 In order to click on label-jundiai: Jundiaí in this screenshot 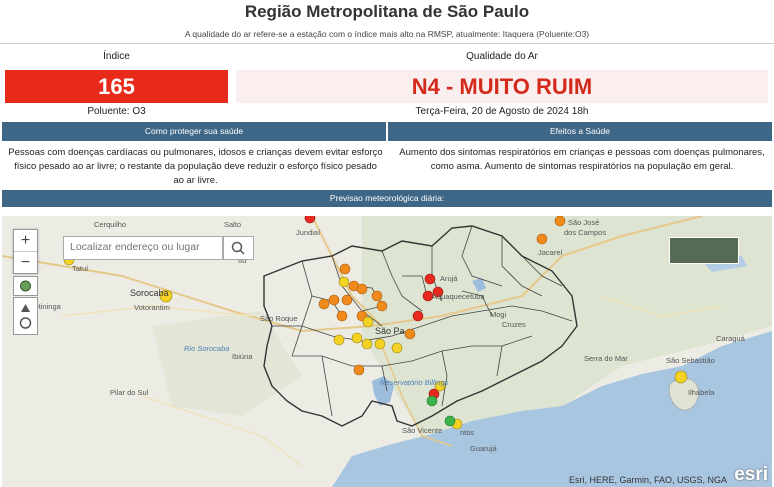, I will do `click(308, 232)`.